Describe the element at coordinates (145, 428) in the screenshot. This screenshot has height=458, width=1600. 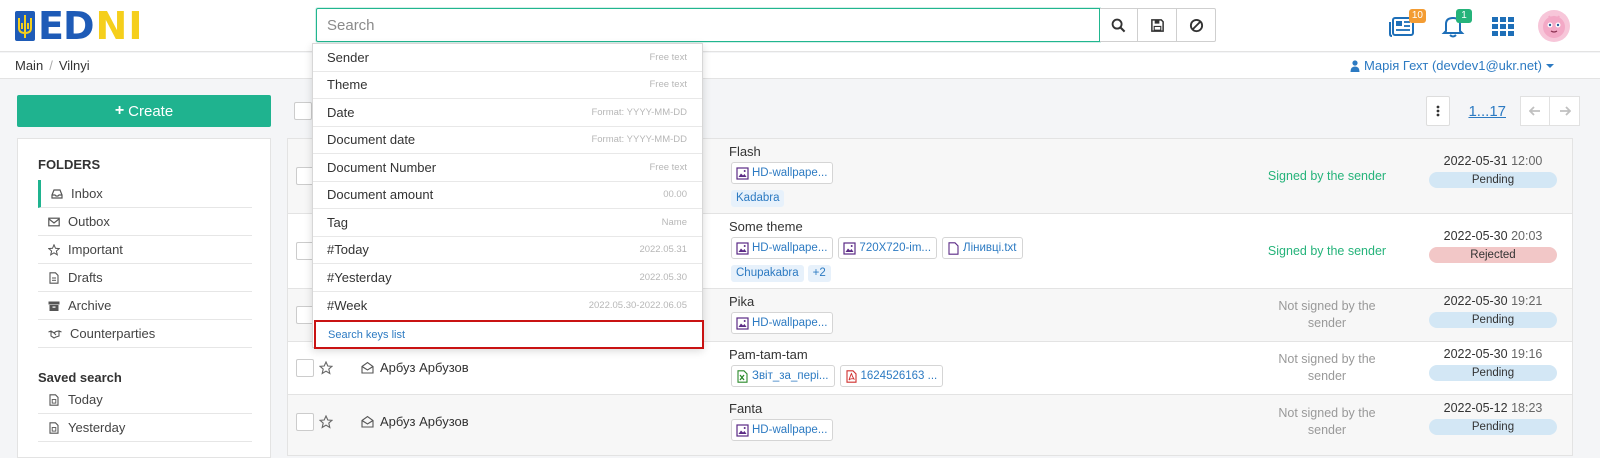
I see `saved-search-yesterday: Yesterday` at that location.